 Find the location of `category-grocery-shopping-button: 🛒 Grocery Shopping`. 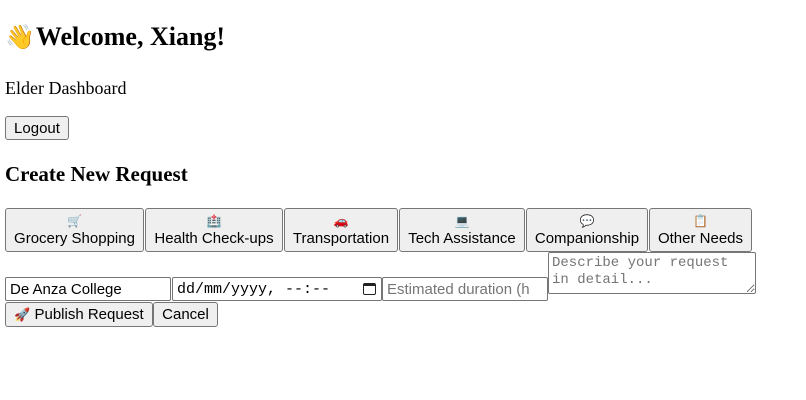

category-grocery-shopping-button: 🛒 Grocery Shopping is located at coordinates (74, 230).